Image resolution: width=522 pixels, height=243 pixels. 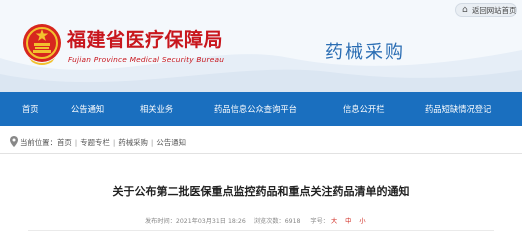 What do you see at coordinates (494, 10) in the screenshot?
I see `back-to-home-label: 返回网站首页` at bounding box center [494, 10].